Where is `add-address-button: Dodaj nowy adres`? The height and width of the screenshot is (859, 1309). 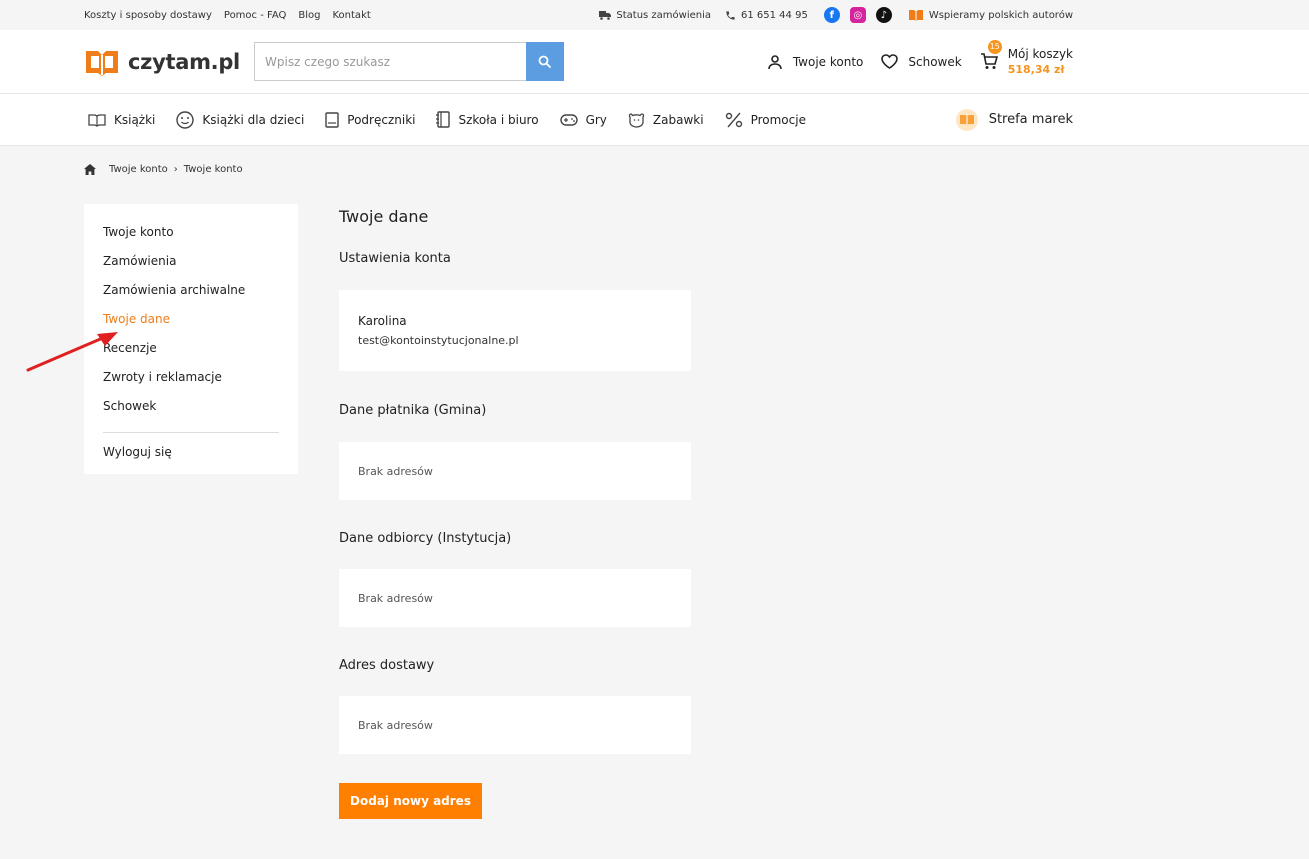
add-address-button: Dodaj nowy adres is located at coordinates (410, 801).